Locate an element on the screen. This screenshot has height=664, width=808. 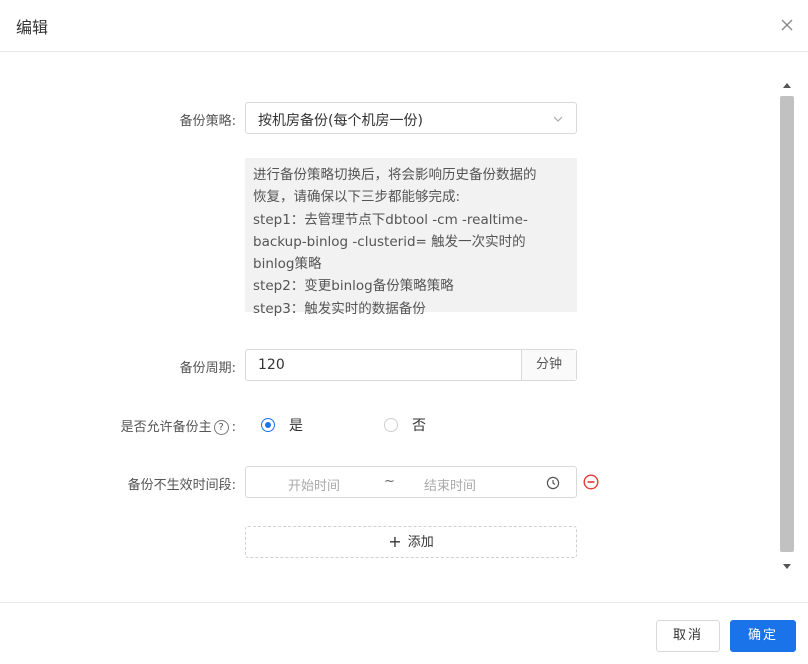
add-time-range-button: + 添加 is located at coordinates (411, 542).